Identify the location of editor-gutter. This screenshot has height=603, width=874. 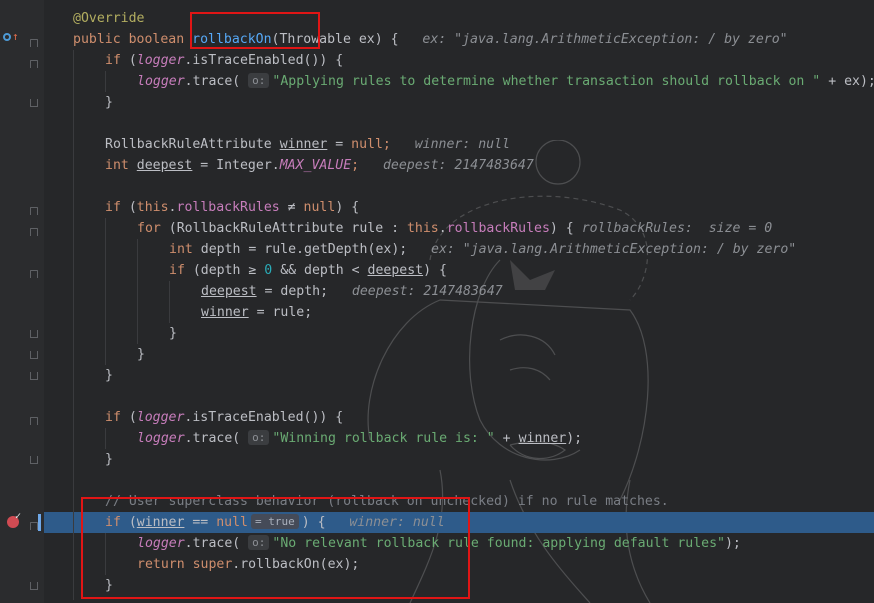
(22, 301).